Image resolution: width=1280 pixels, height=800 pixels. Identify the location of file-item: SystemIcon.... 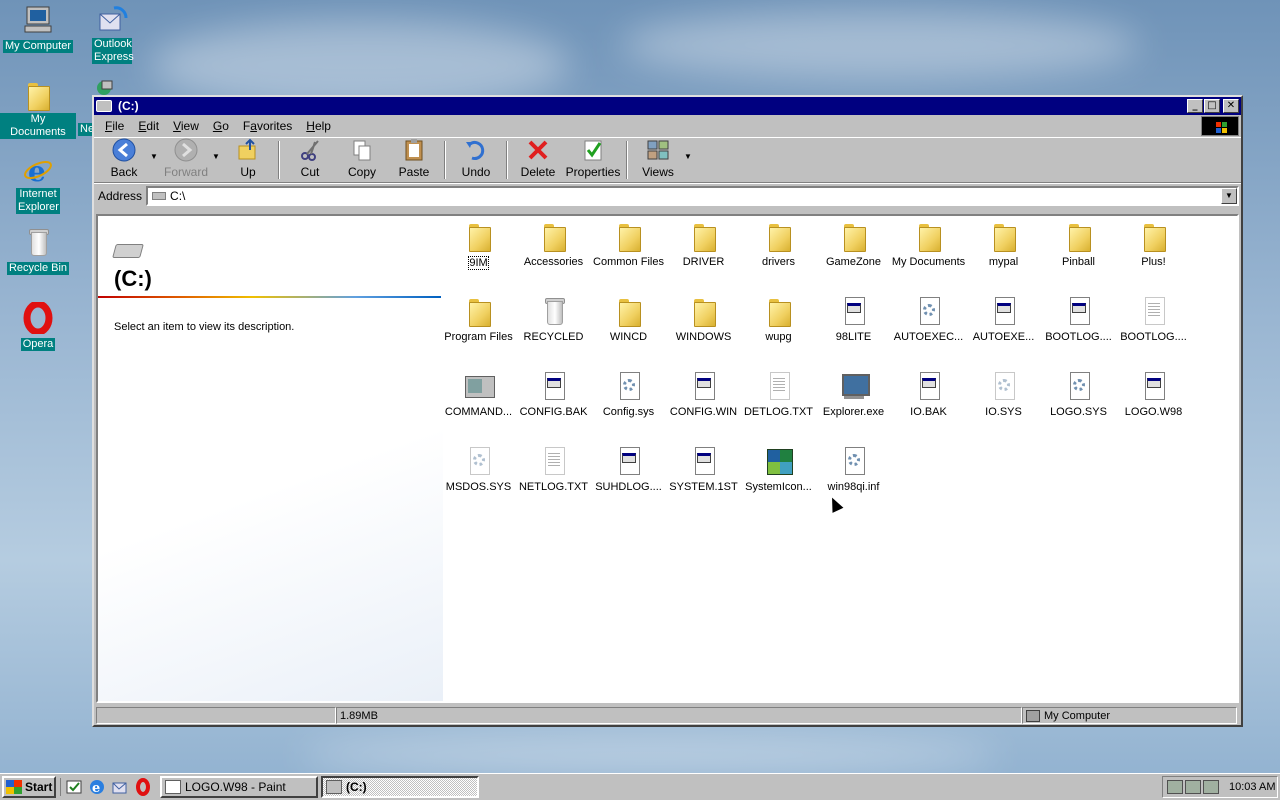
(778, 467).